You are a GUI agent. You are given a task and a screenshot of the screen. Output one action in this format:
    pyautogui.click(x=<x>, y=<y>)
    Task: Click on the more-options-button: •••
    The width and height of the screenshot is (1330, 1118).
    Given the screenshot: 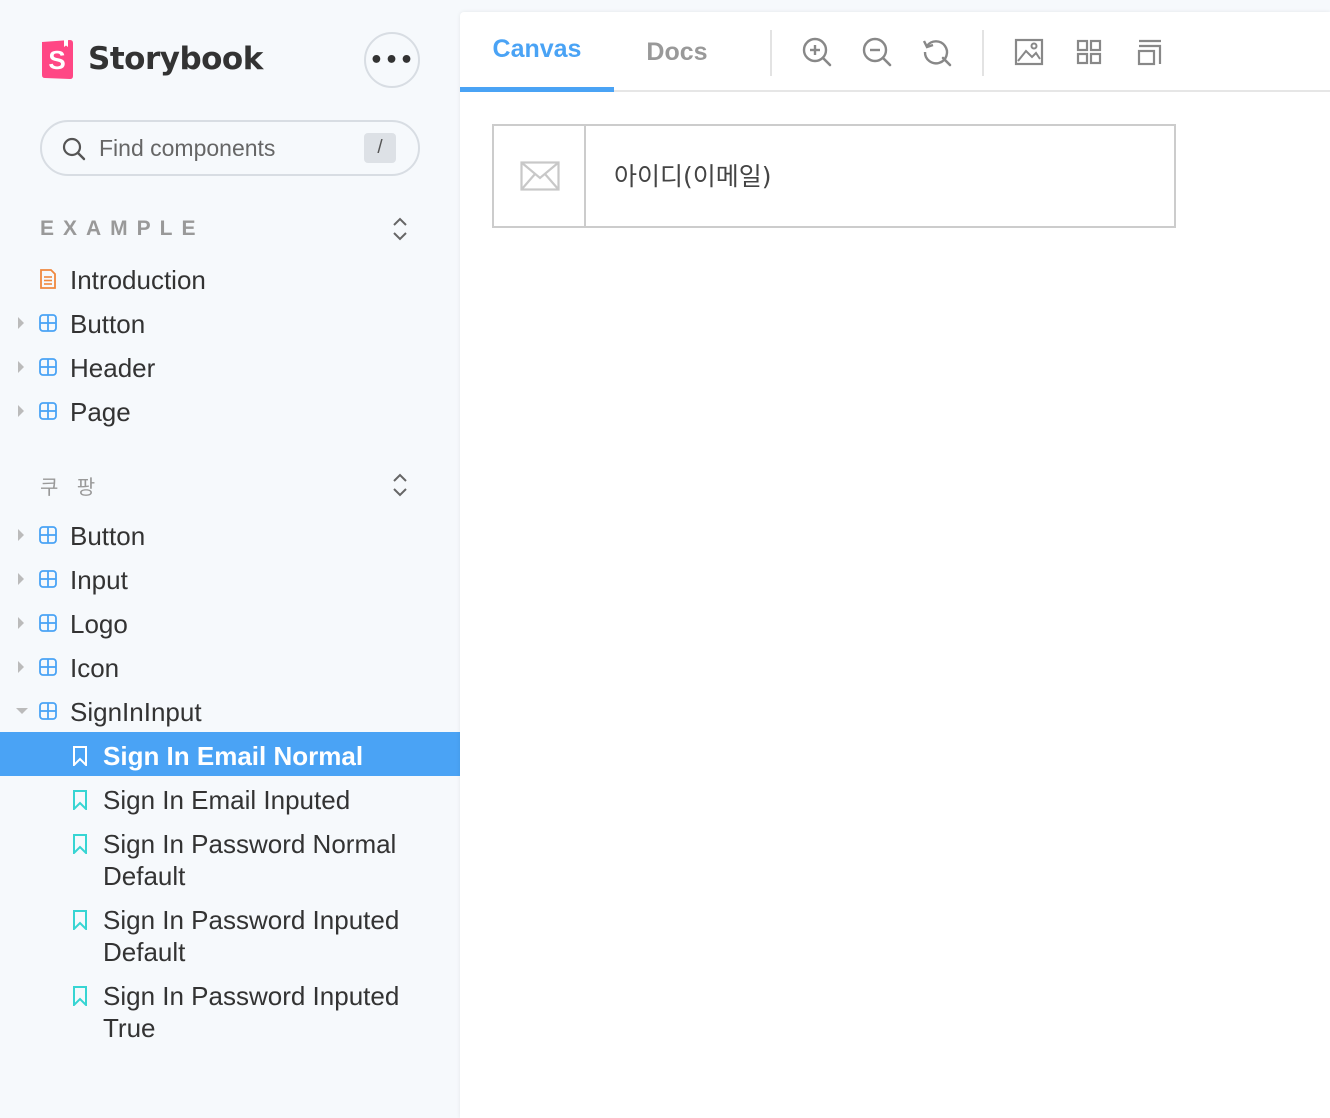 What is the action you would take?
    pyautogui.click(x=392, y=60)
    